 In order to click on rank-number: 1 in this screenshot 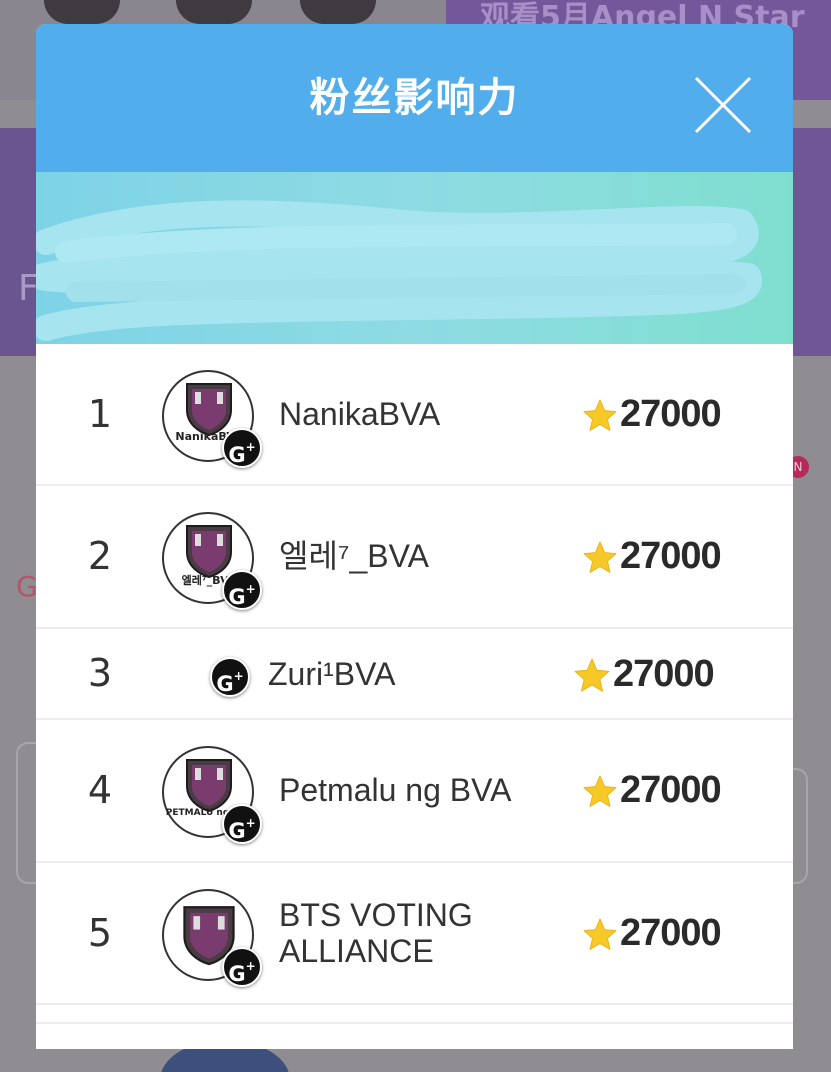, I will do `click(100, 414)`.